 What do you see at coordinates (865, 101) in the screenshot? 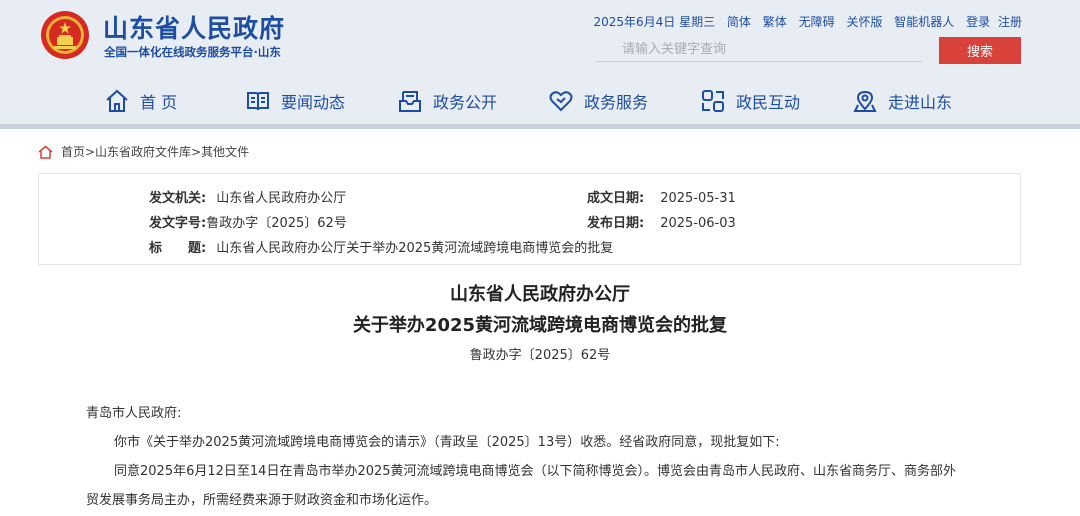
I see `location-icon` at bounding box center [865, 101].